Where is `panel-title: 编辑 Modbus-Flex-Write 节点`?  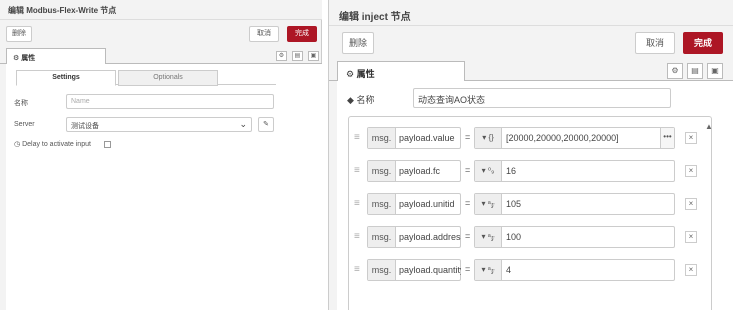 panel-title: 编辑 Modbus-Flex-Write 节点 is located at coordinates (161, 10).